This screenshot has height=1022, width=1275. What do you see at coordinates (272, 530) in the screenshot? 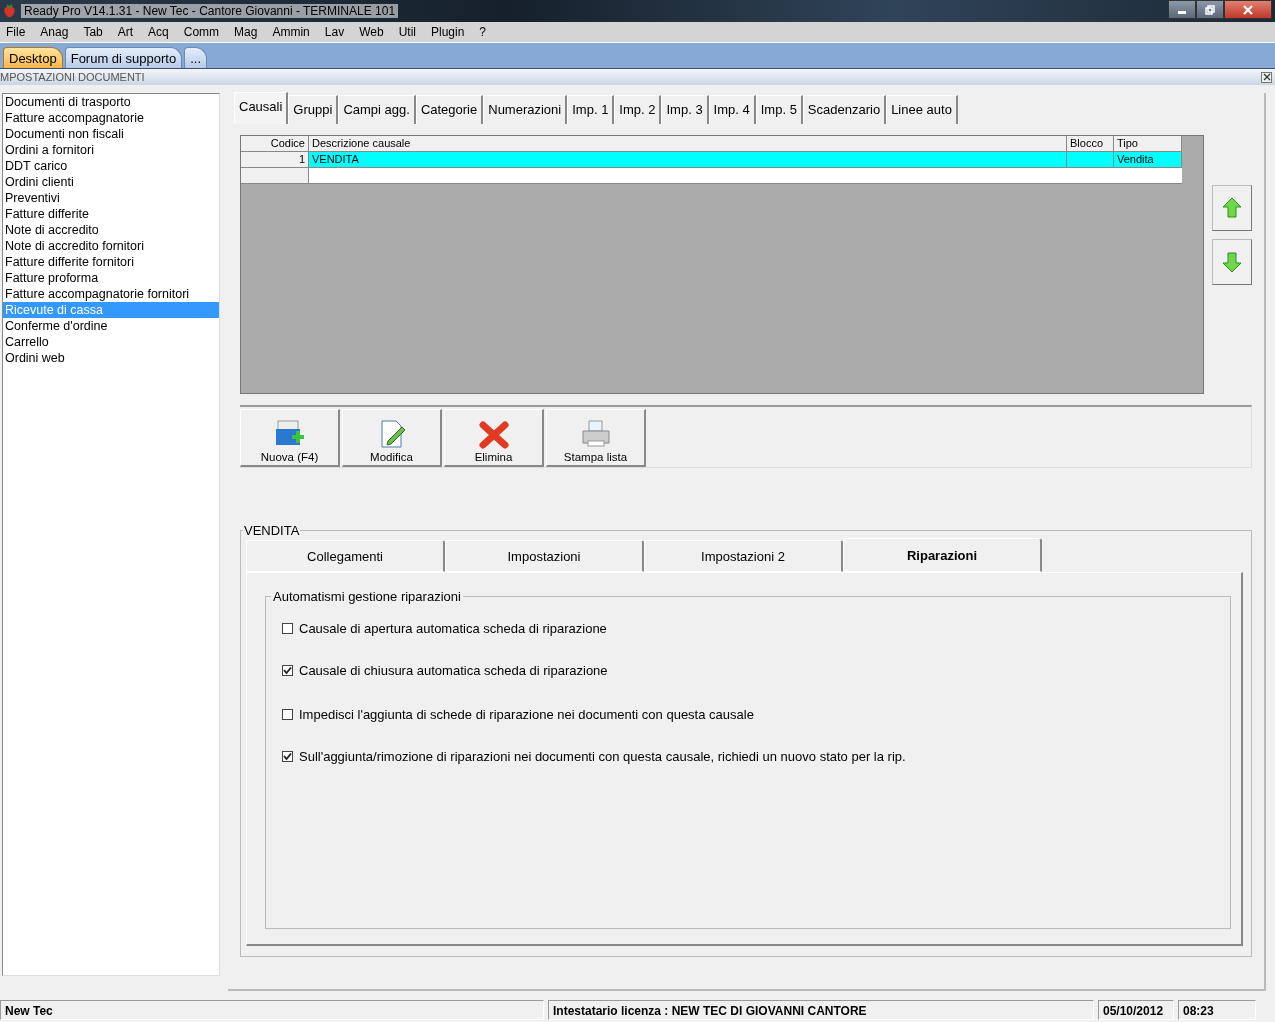
I see `group-title: VENDITA` at bounding box center [272, 530].